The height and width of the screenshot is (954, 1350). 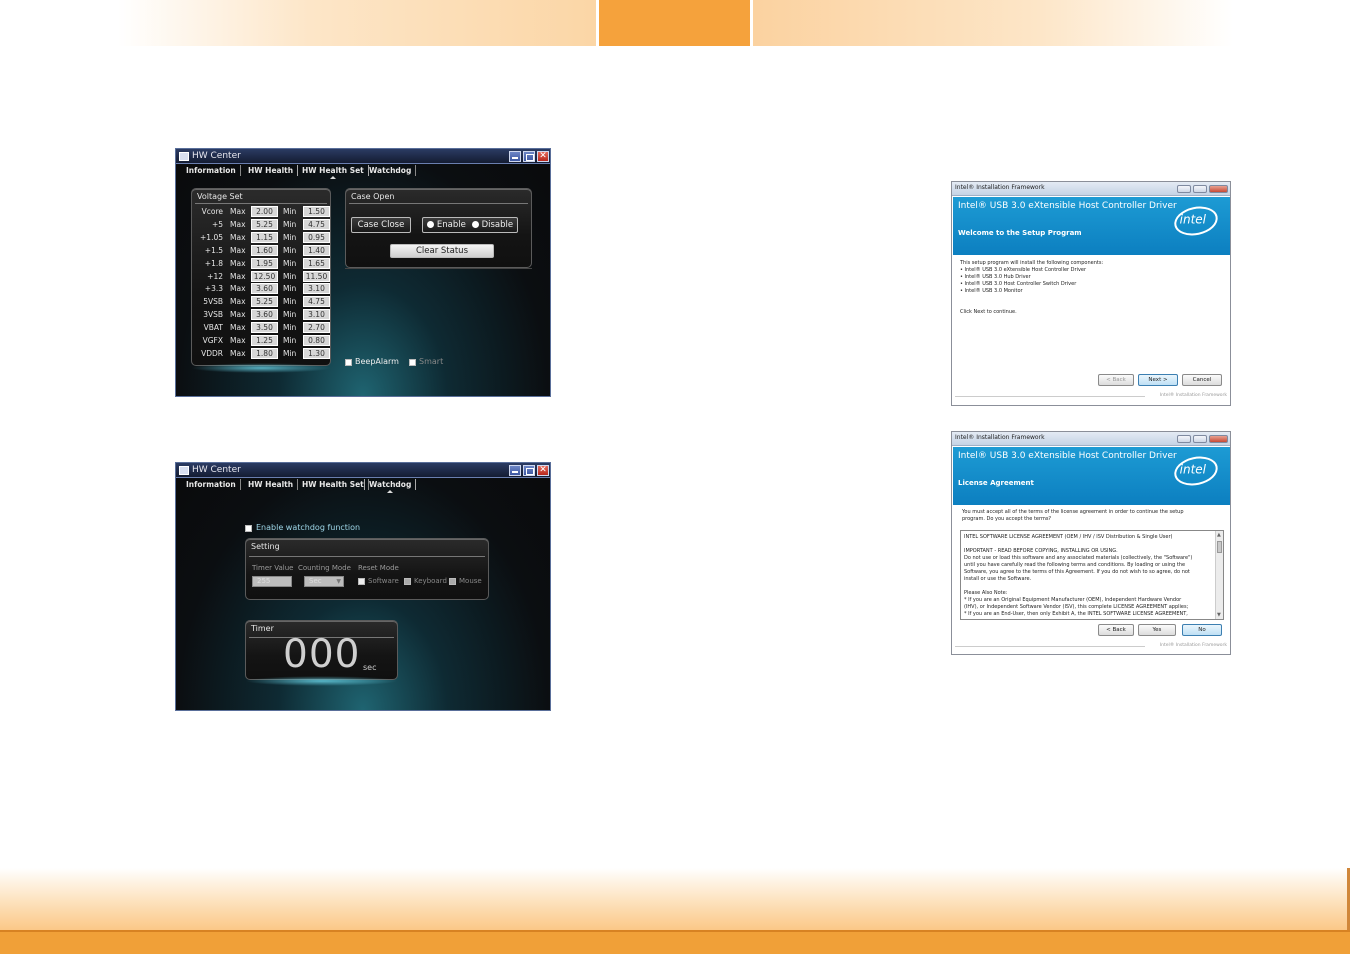 I want to click on max-value-input: 1.25, so click(x=264, y=340).